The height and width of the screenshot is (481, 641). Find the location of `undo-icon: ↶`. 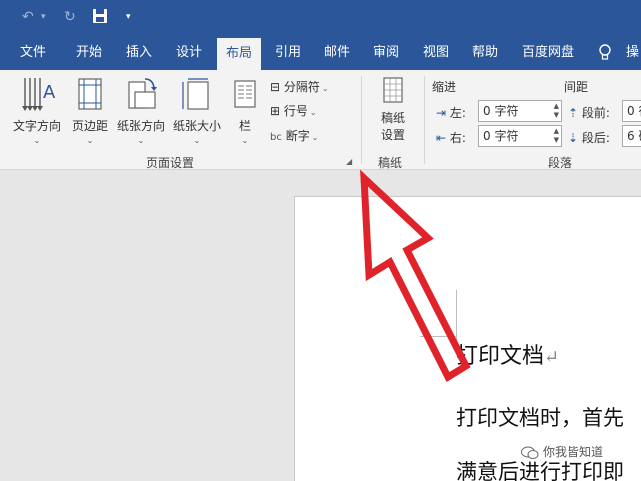

undo-icon: ↶ is located at coordinates (28, 17).